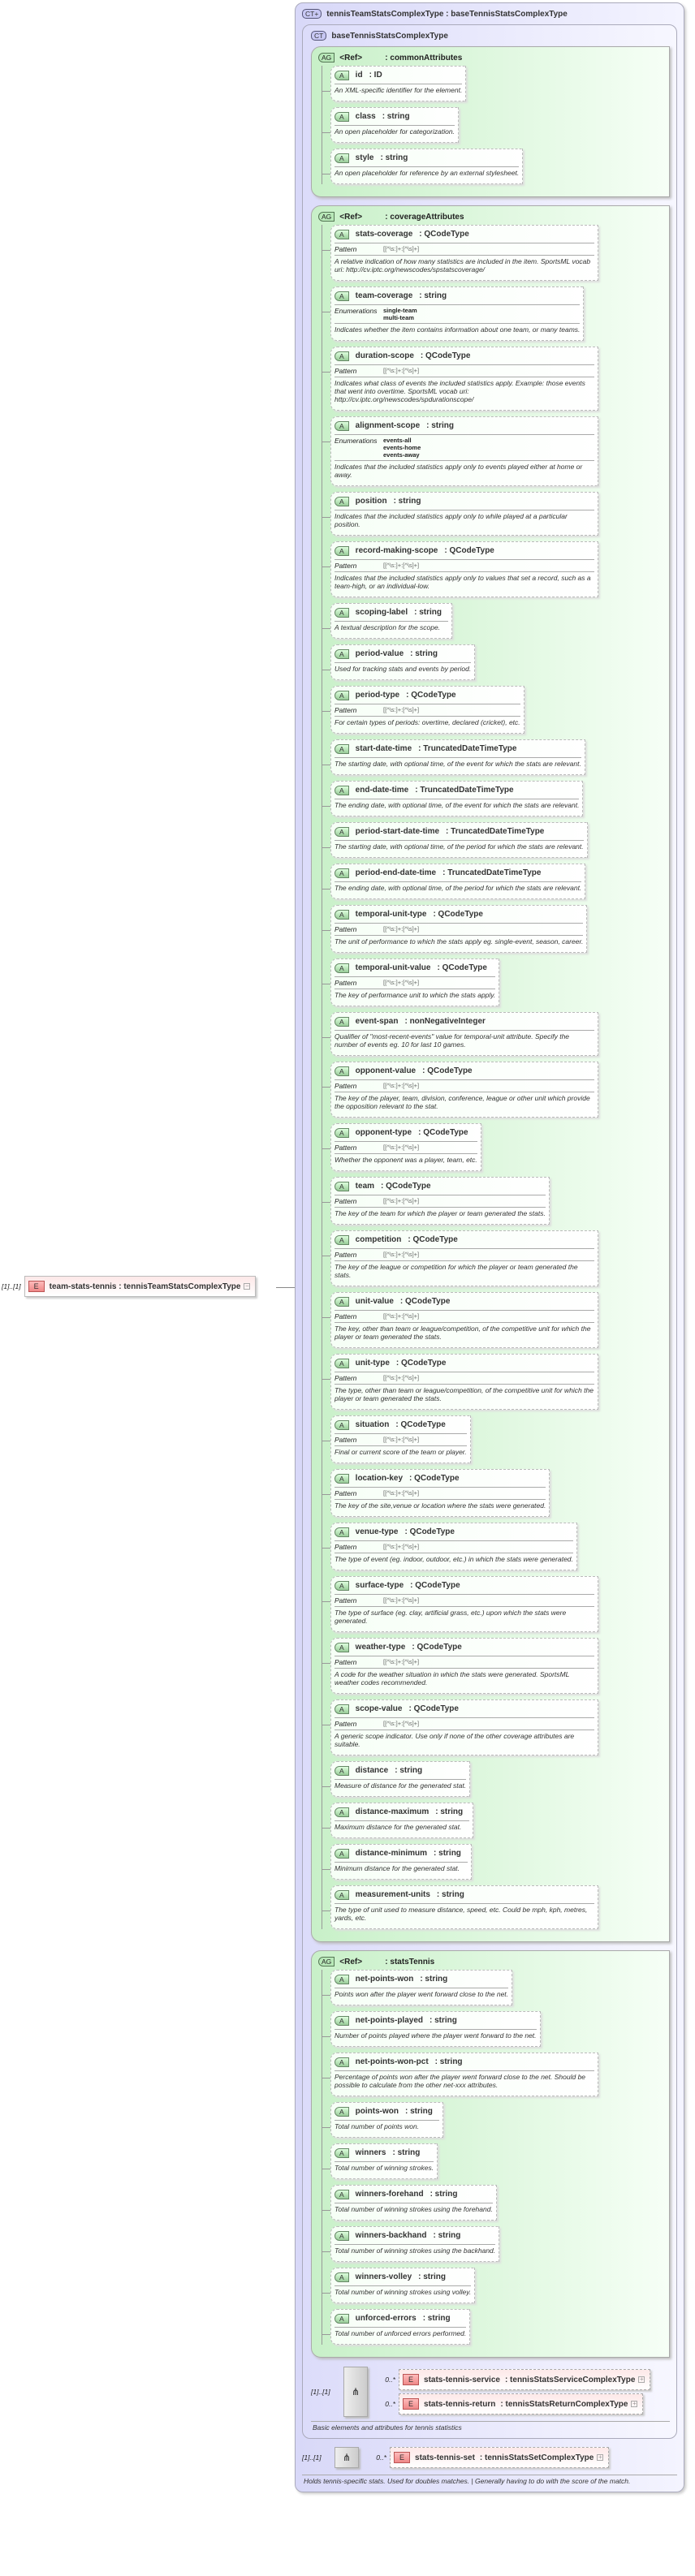 This screenshot has height=2576, width=695. I want to click on attribute-description: Maximum distance for the generated stat., so click(398, 1827).